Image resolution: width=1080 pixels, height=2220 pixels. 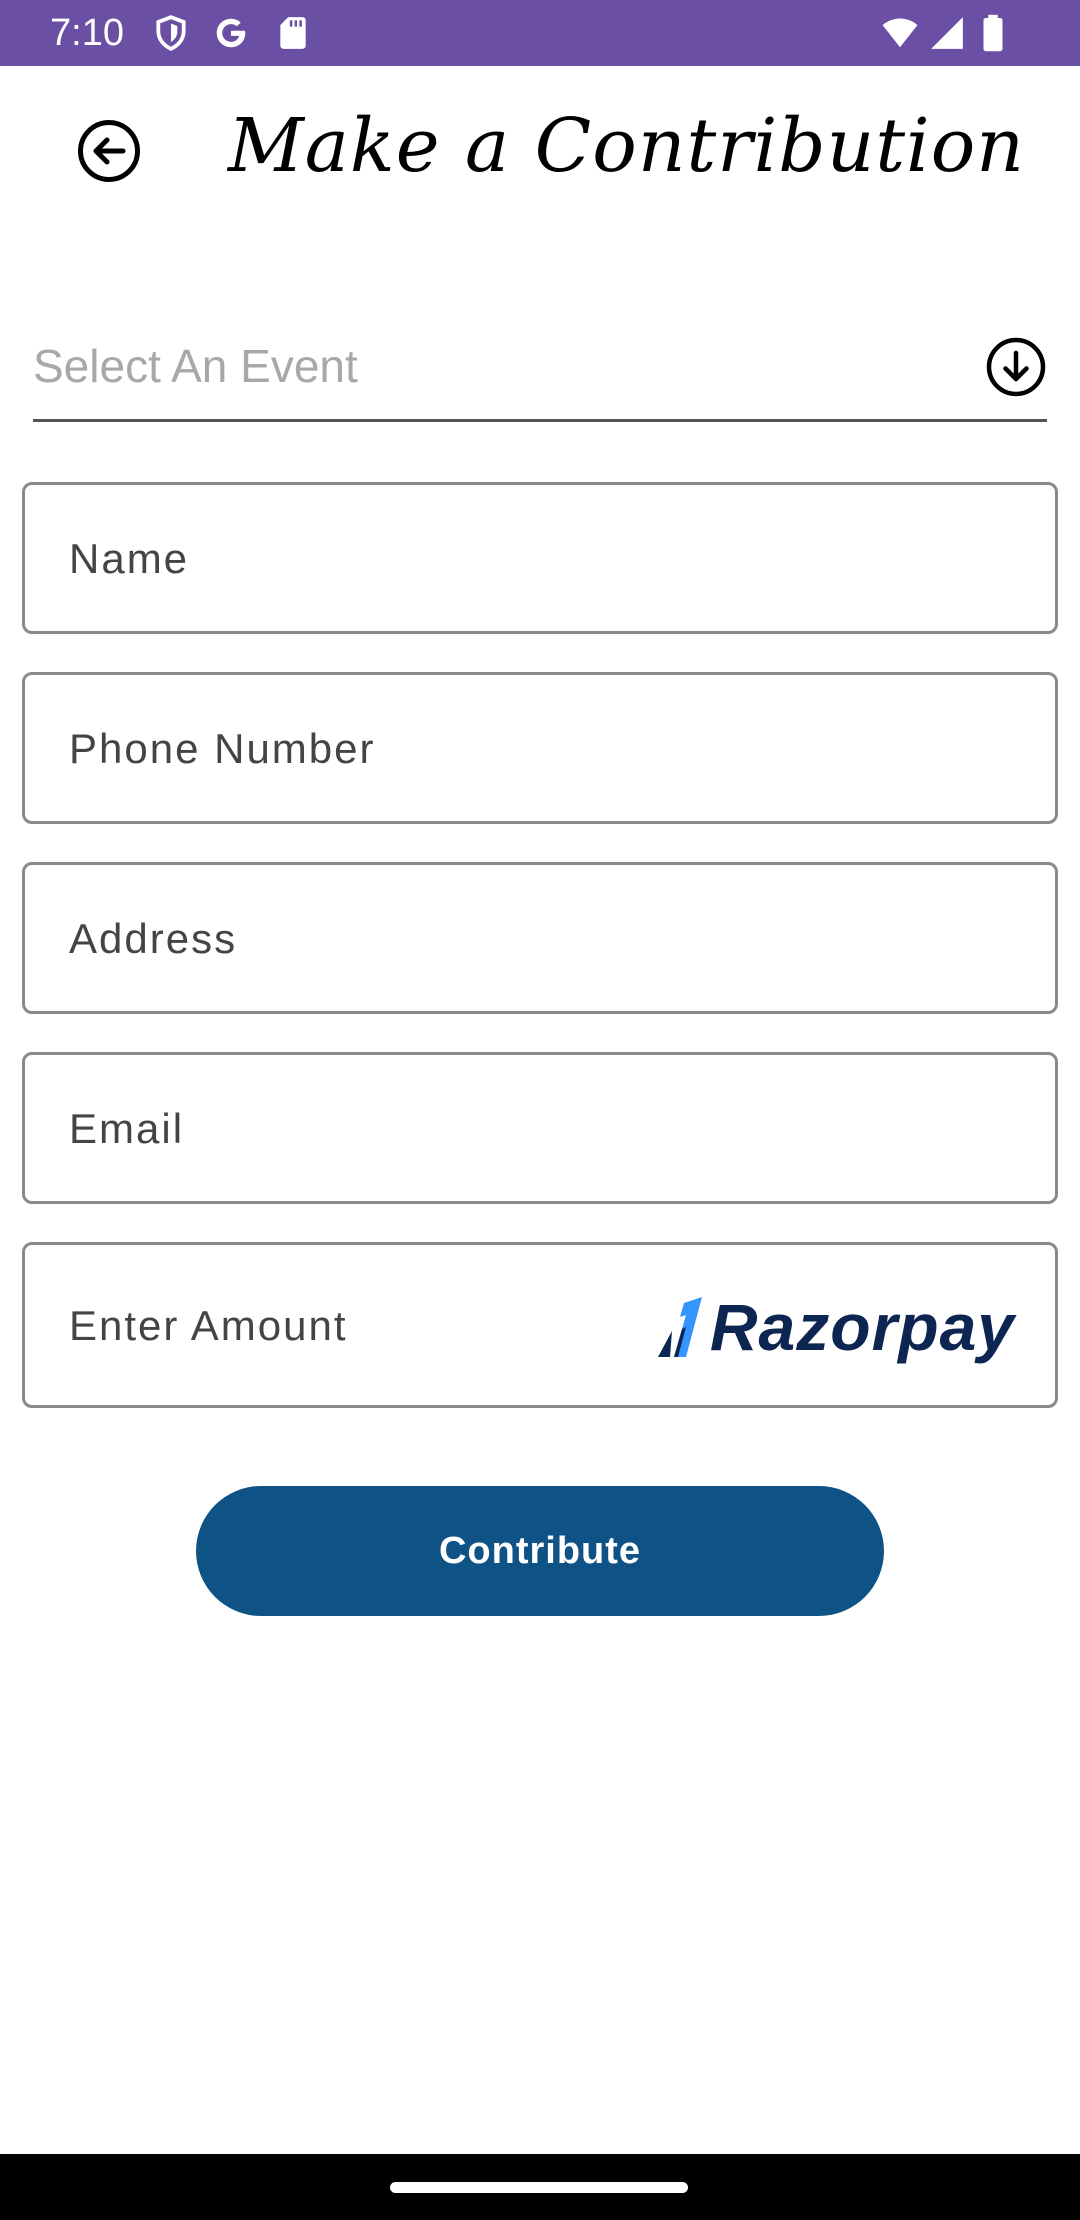 I want to click on status-time: 7:10, so click(x=87, y=33).